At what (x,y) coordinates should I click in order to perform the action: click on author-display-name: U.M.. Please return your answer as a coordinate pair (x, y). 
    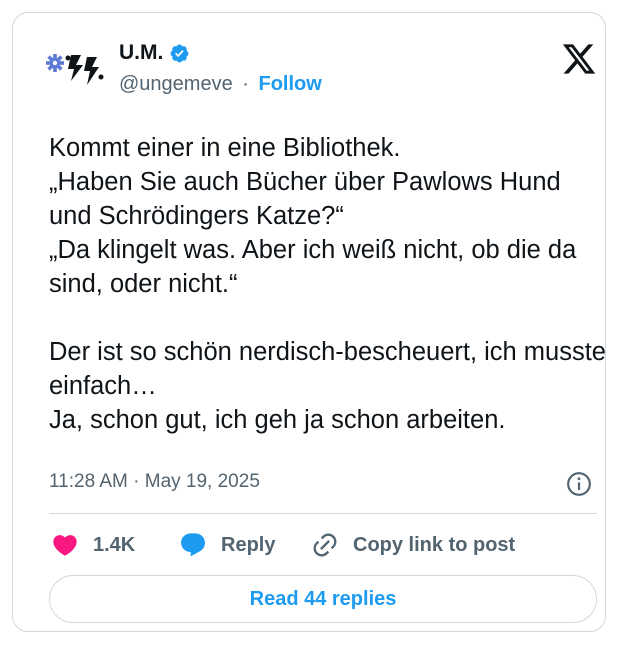
    Looking at the image, I should click on (141, 53).